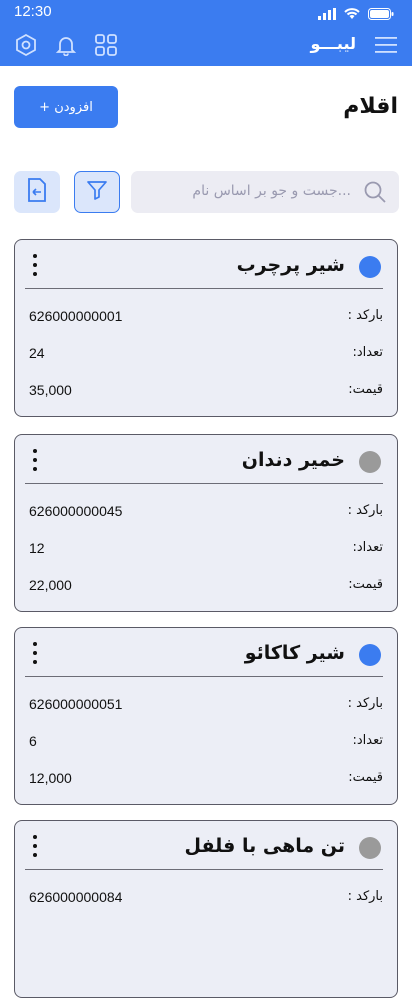  Describe the element at coordinates (50, 778) in the screenshot. I see `item-price: 12,000` at that location.